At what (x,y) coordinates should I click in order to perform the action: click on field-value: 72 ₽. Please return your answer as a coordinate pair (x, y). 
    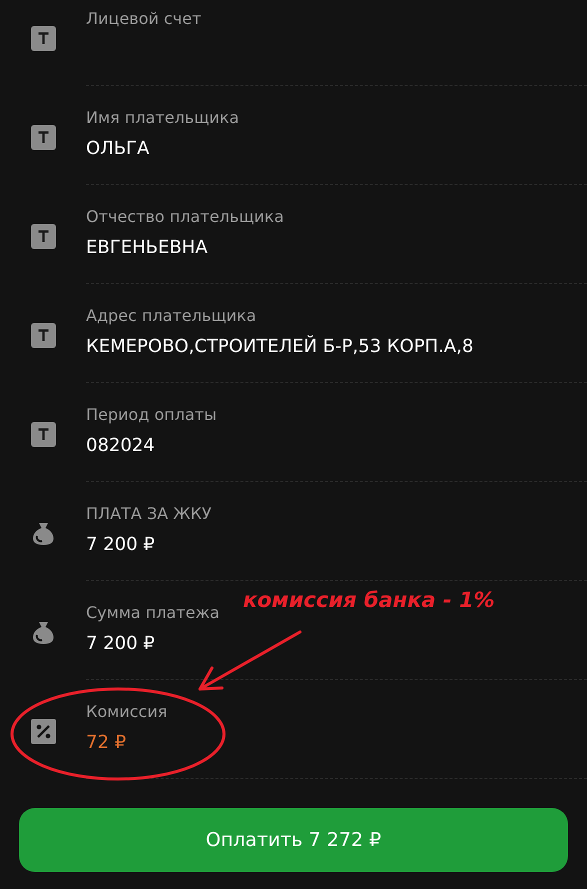
    Looking at the image, I should click on (106, 743).